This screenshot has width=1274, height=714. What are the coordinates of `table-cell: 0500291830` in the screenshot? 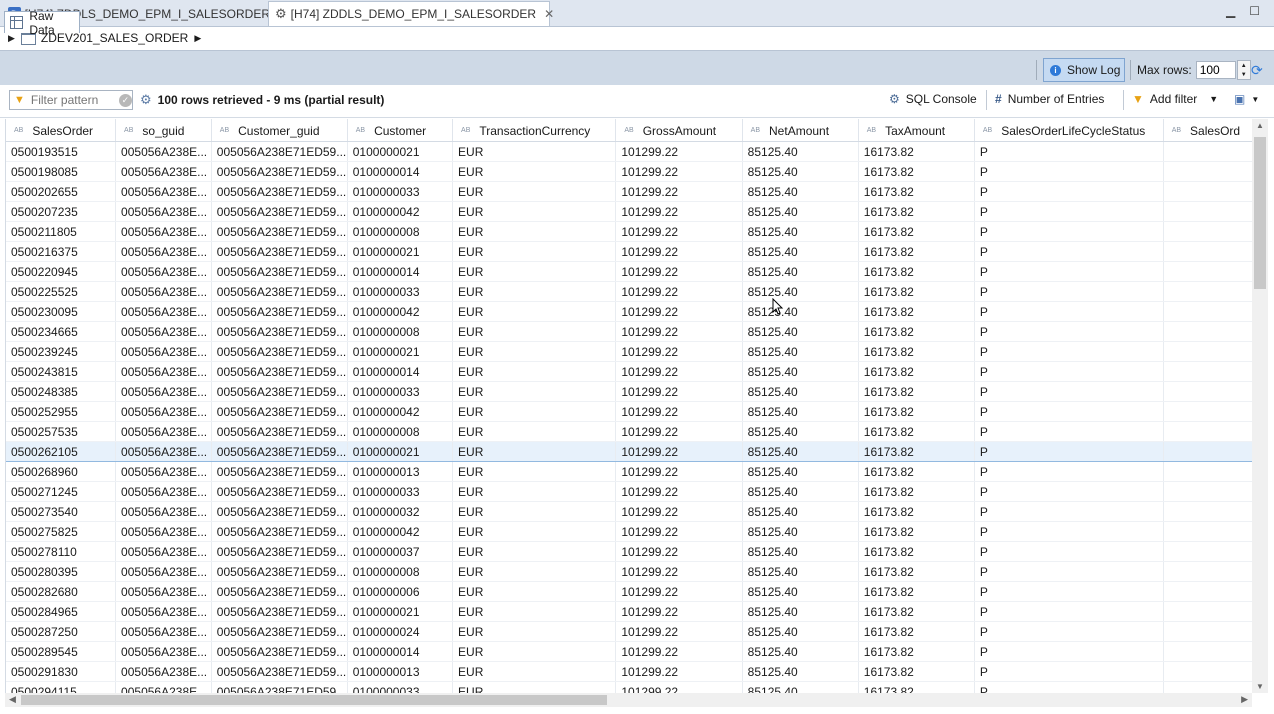 It's located at (61, 671).